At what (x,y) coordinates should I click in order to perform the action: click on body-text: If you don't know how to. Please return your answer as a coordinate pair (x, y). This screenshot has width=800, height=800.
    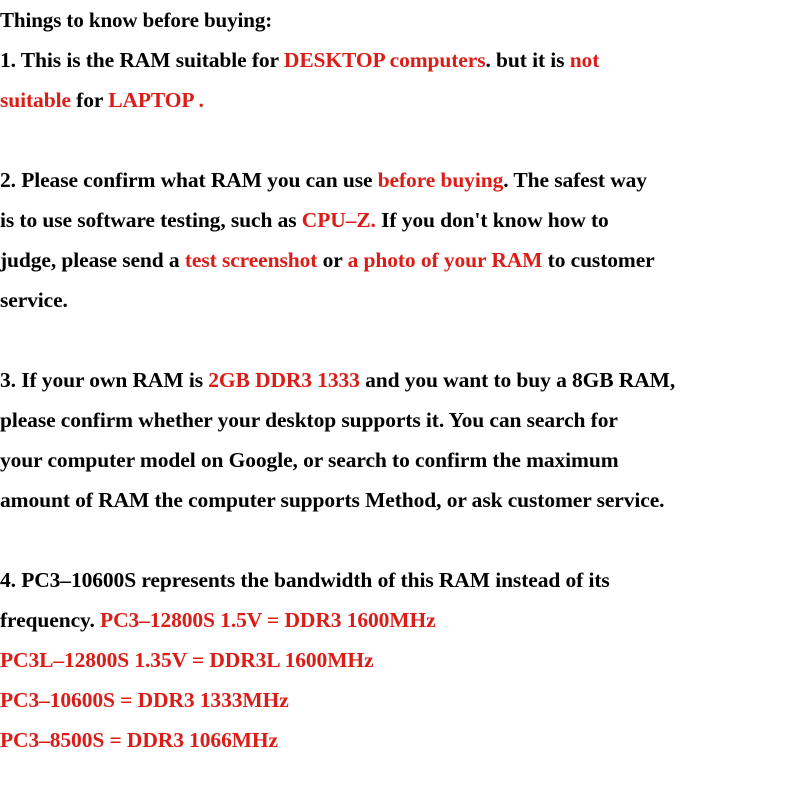
    Looking at the image, I should click on (492, 220).